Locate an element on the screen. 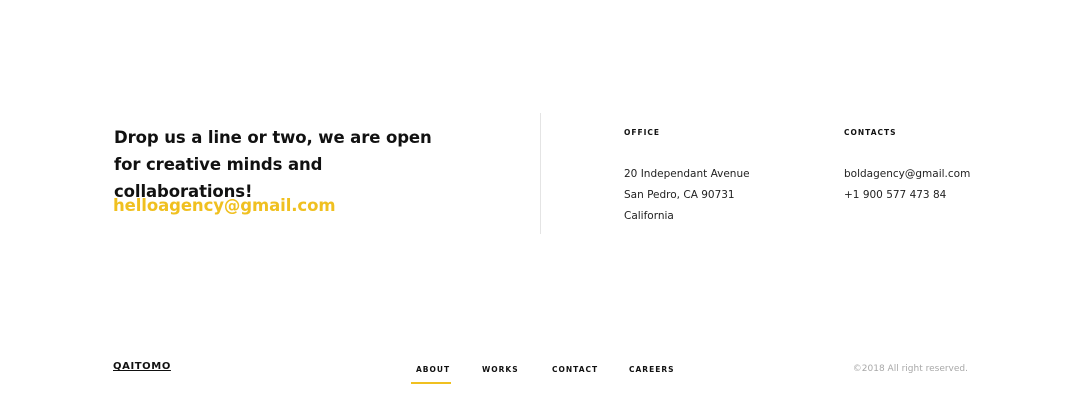  footer-nav: ABOUT WORKS CONTACT CAREERS is located at coordinates (552, 372).